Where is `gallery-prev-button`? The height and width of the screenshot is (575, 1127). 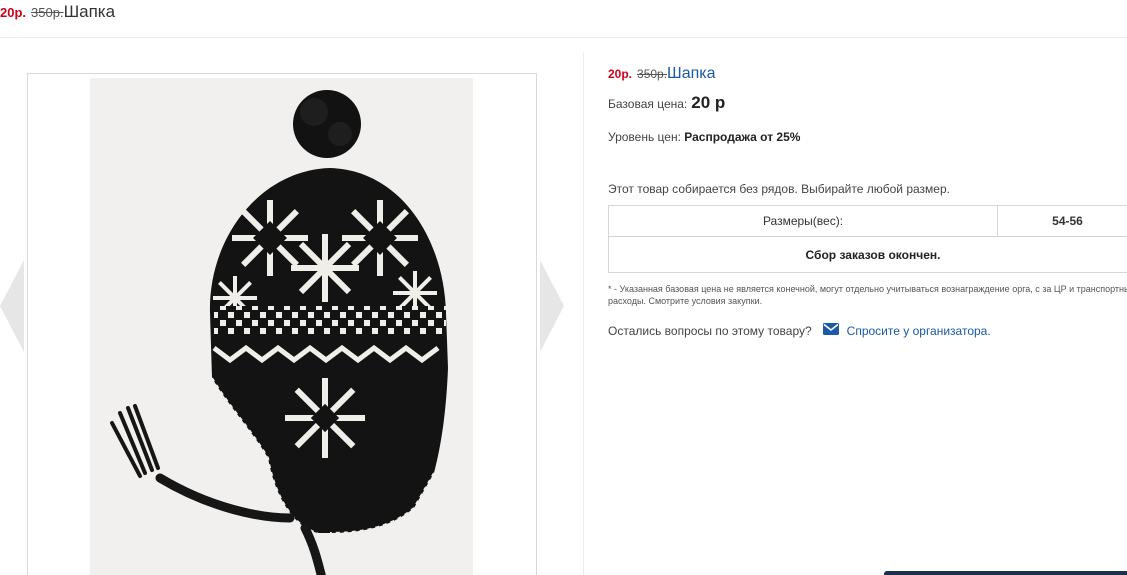 gallery-prev-button is located at coordinates (12, 306).